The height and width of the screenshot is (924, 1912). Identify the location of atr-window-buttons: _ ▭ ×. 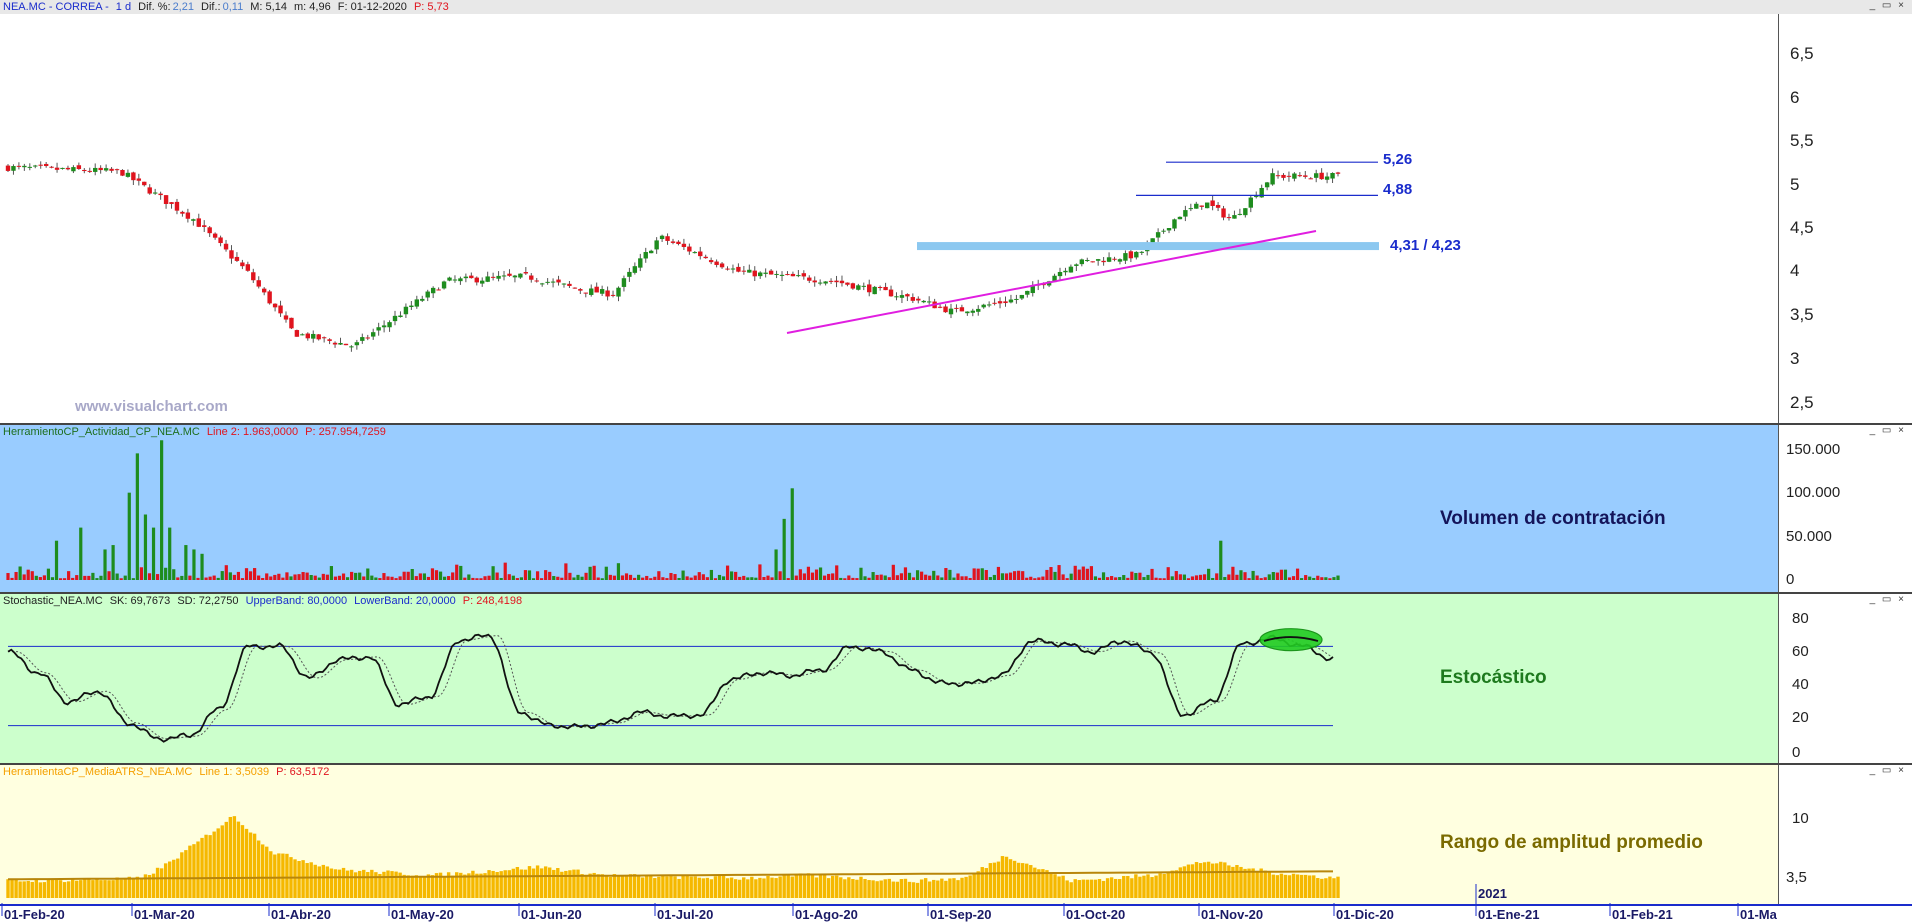
(1888, 770).